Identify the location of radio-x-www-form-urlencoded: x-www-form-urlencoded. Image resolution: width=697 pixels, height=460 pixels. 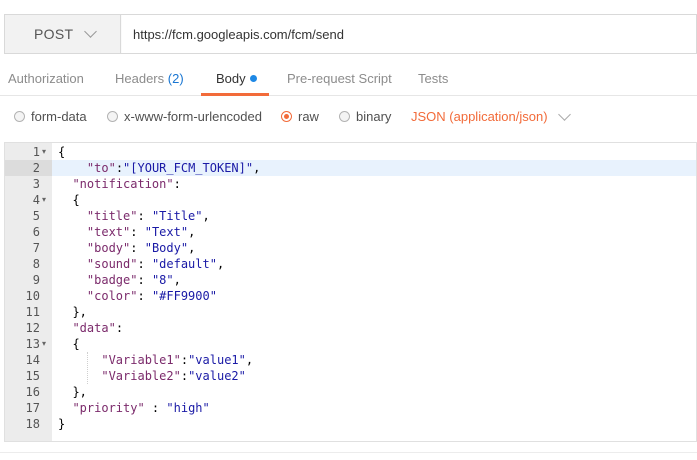
(184, 116).